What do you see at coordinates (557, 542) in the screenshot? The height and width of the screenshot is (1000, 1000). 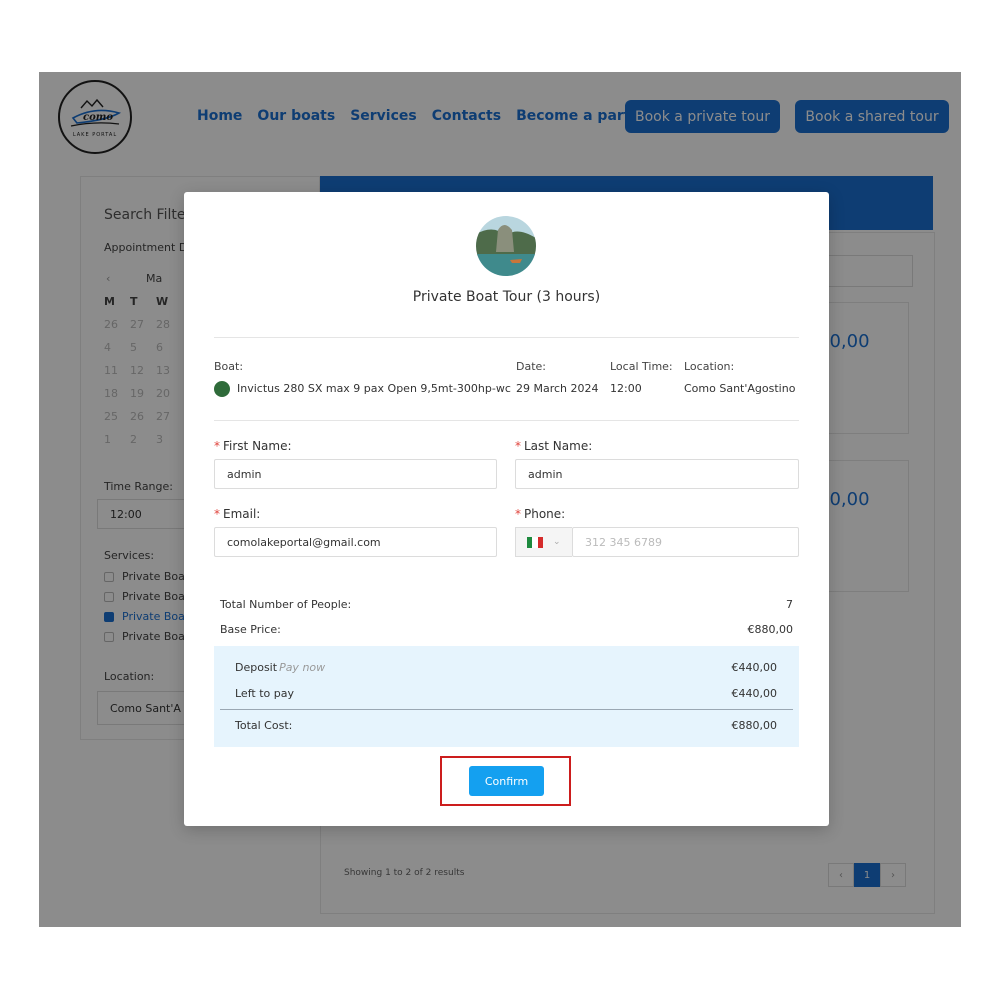 I see `chevron-down-icon: ⌄` at bounding box center [557, 542].